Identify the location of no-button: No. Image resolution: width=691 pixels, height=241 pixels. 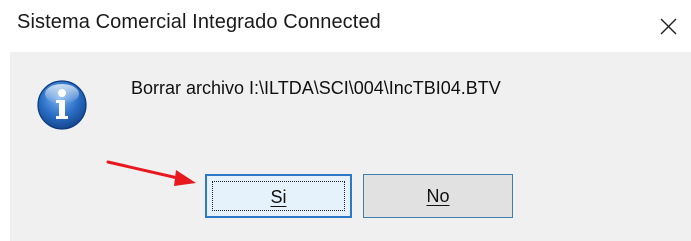
(438, 196).